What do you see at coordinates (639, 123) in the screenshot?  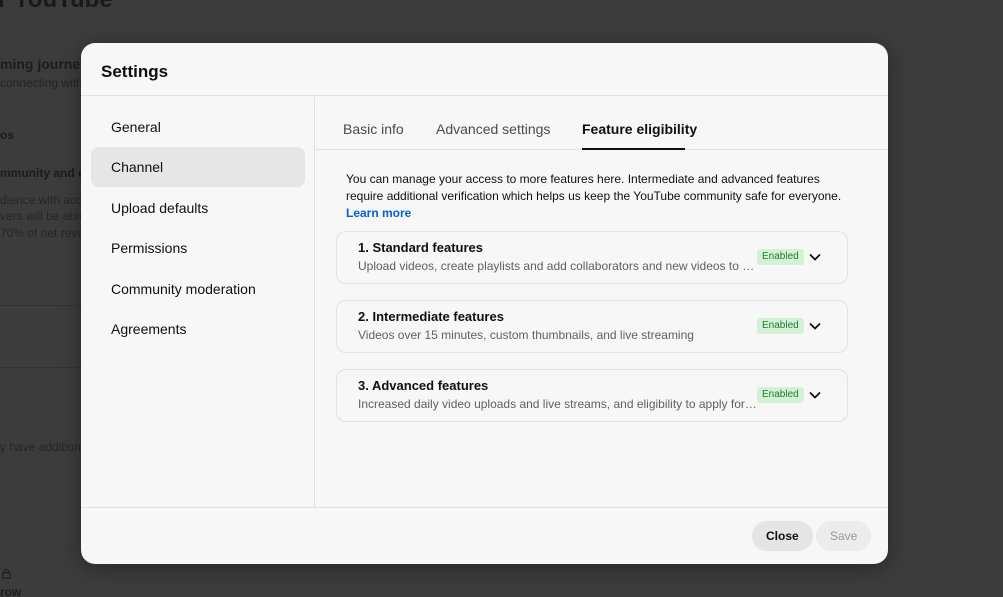 I see `tab-feature-eligibility: Feature eligibility` at bounding box center [639, 123].